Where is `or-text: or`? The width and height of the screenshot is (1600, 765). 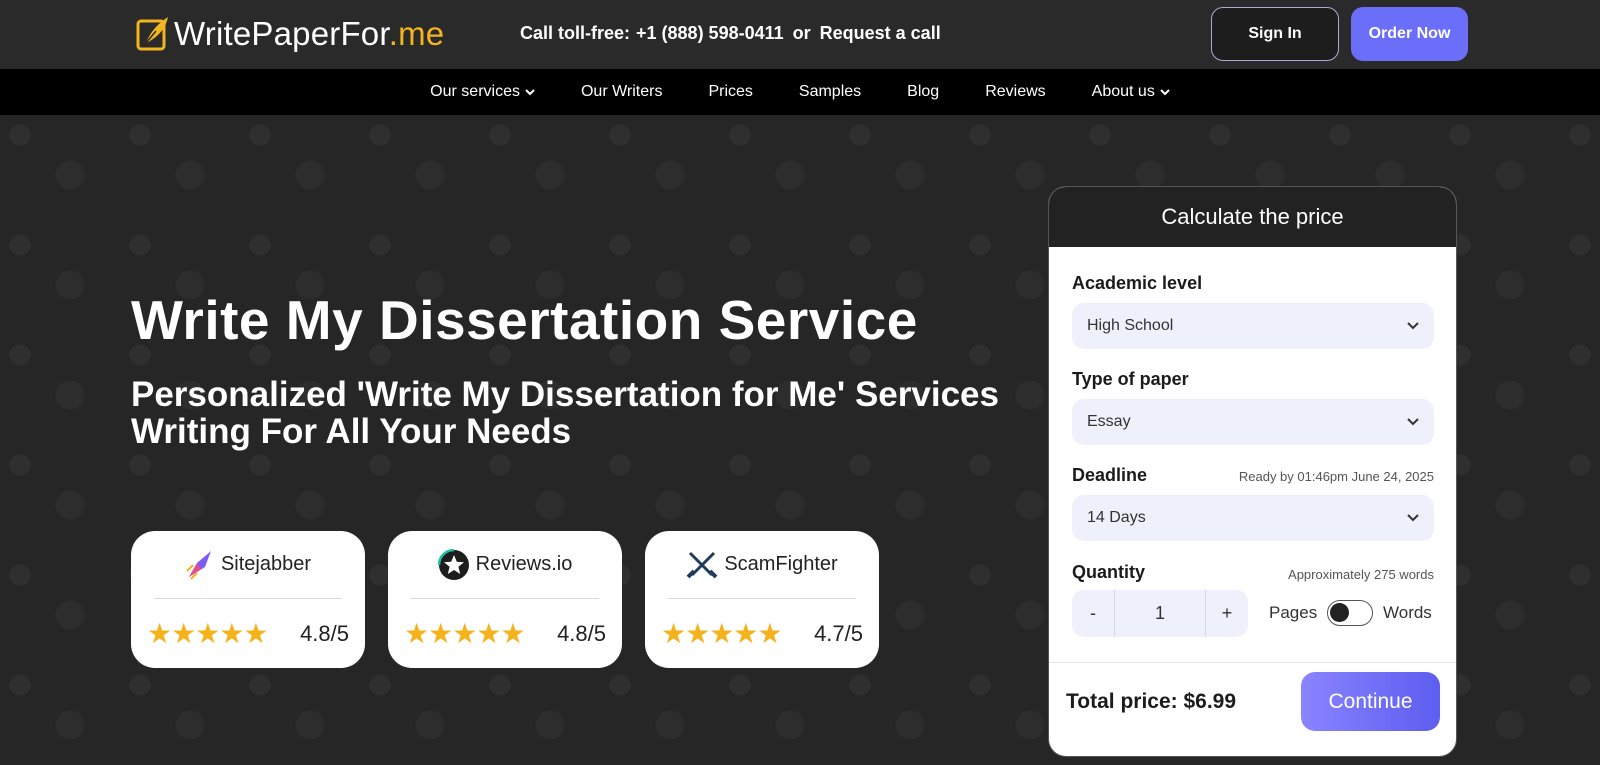 or-text: or is located at coordinates (801, 33).